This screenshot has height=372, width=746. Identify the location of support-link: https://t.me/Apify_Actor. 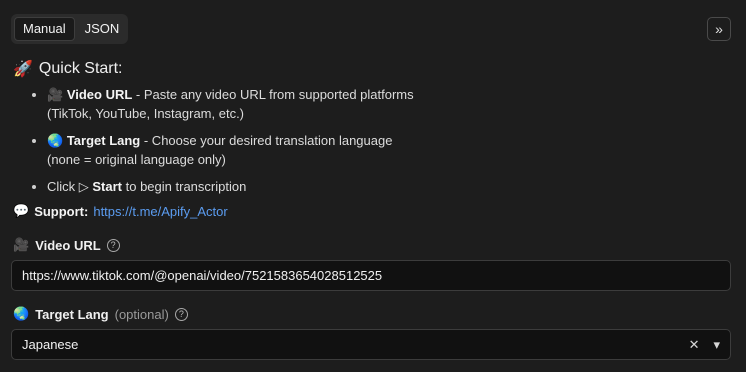
(160, 211).